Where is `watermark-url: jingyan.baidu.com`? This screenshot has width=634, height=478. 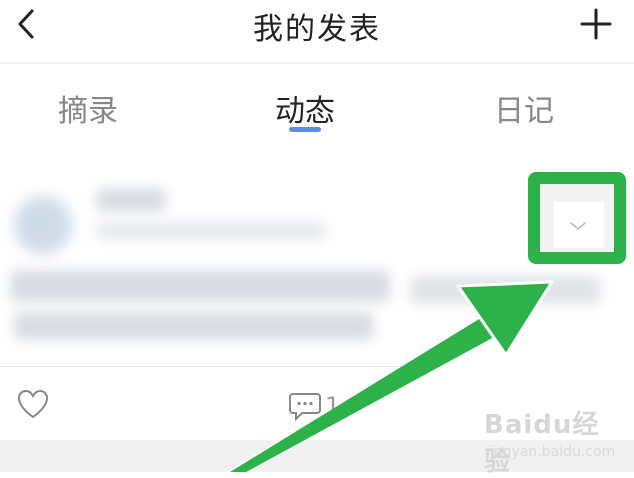 watermark-url: jingyan.baidu.com is located at coordinates (551, 452).